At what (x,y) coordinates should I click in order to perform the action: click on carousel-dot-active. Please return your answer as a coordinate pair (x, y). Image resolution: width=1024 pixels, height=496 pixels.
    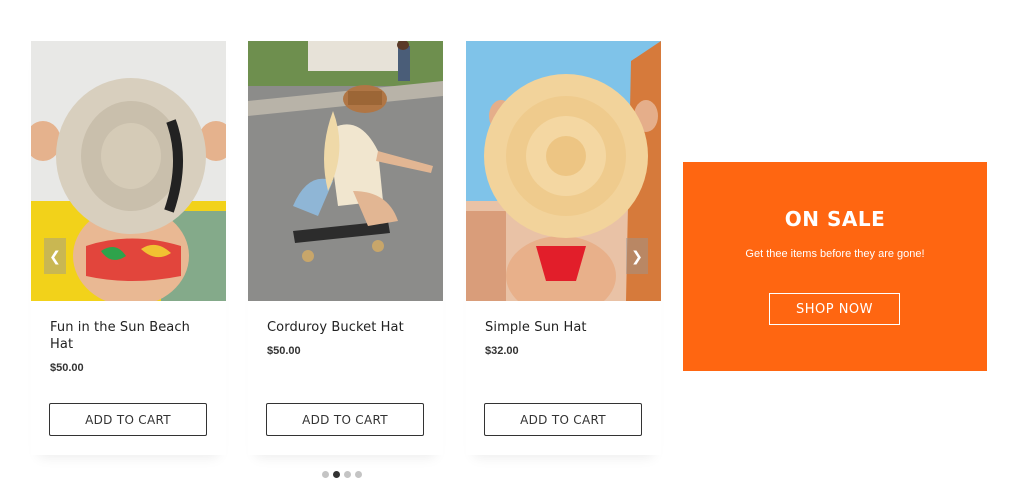
    Looking at the image, I should click on (336, 474).